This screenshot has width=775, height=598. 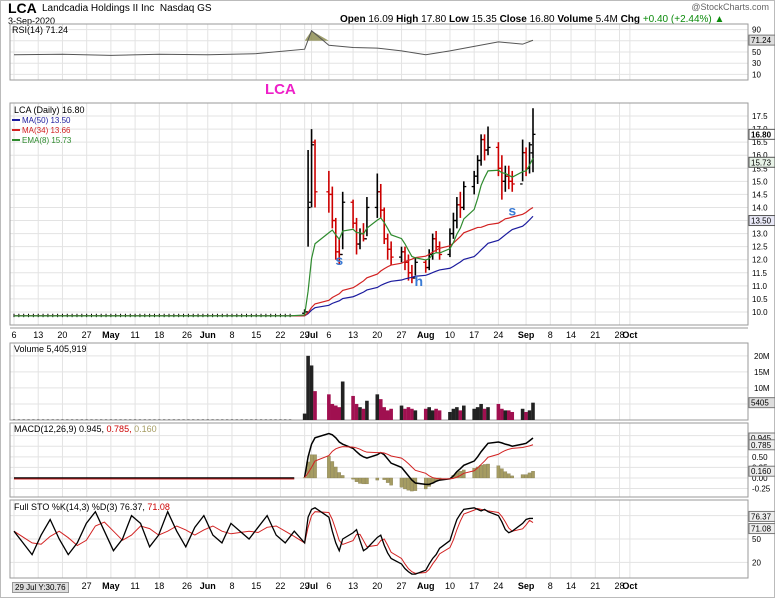 What do you see at coordinates (762, 388) in the screenshot?
I see `volume-tick-label: 10M` at bounding box center [762, 388].